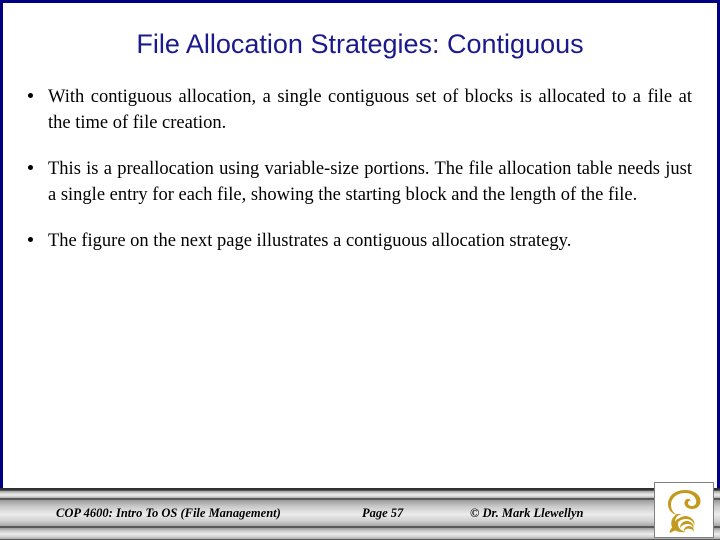  What do you see at coordinates (360, 494) in the screenshot?
I see `footer-bar-top` at bounding box center [360, 494].